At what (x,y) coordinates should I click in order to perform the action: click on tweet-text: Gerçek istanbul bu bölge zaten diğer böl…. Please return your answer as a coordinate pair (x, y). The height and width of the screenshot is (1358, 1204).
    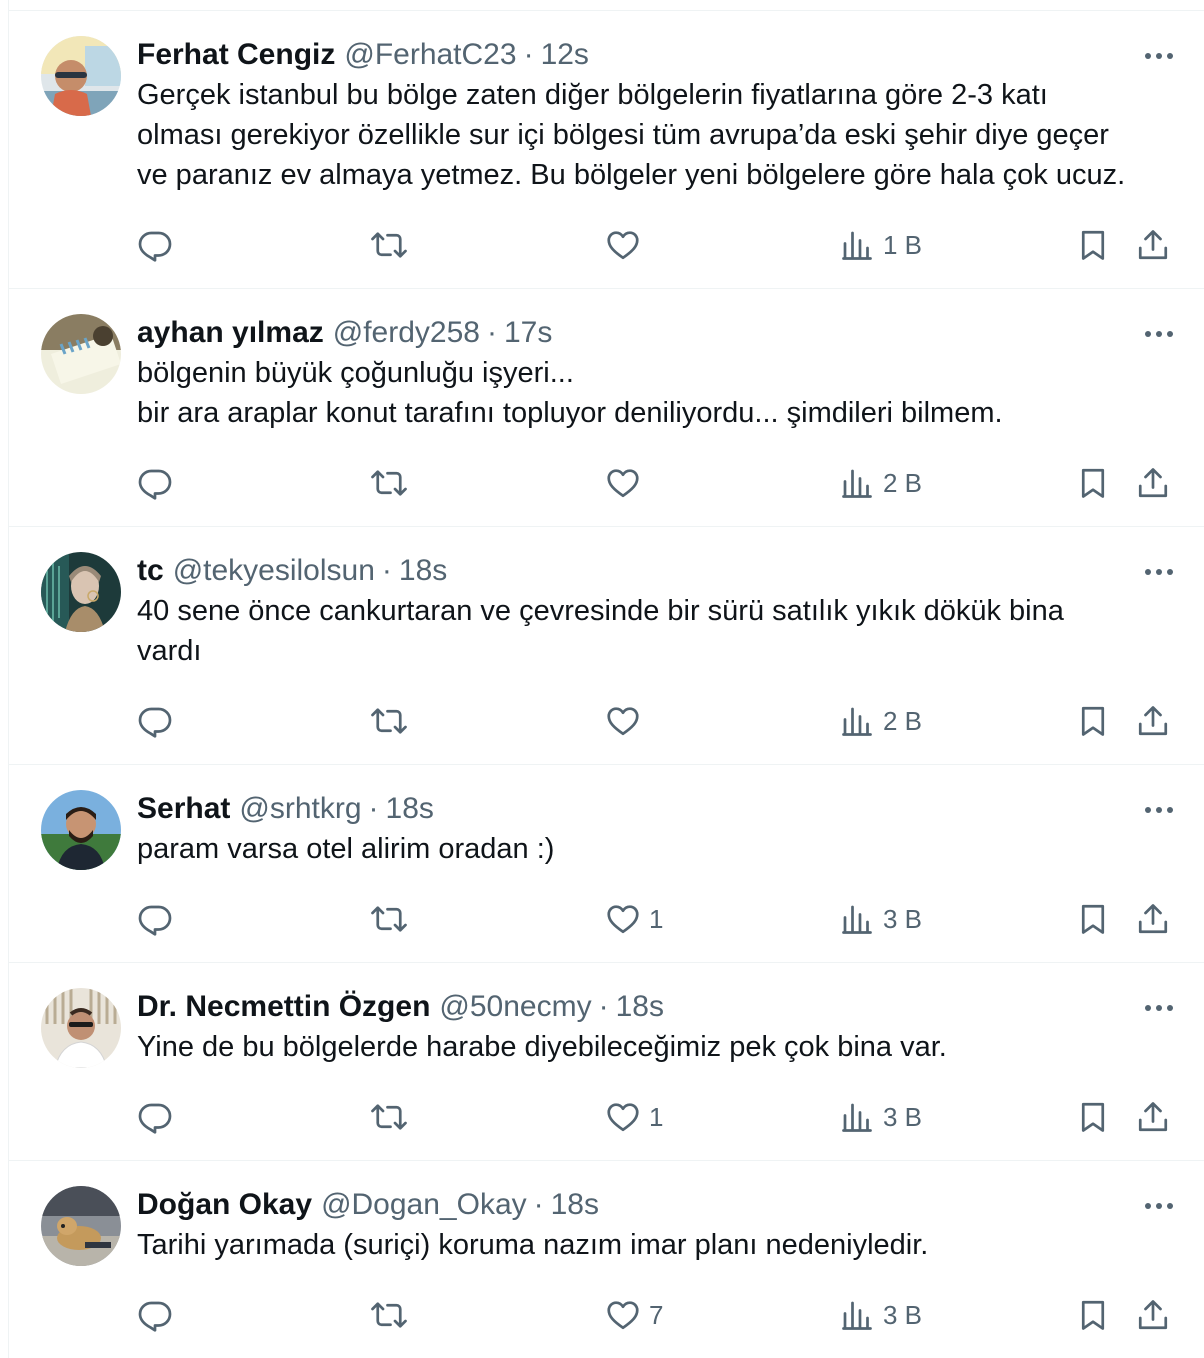
    Looking at the image, I should click on (631, 135).